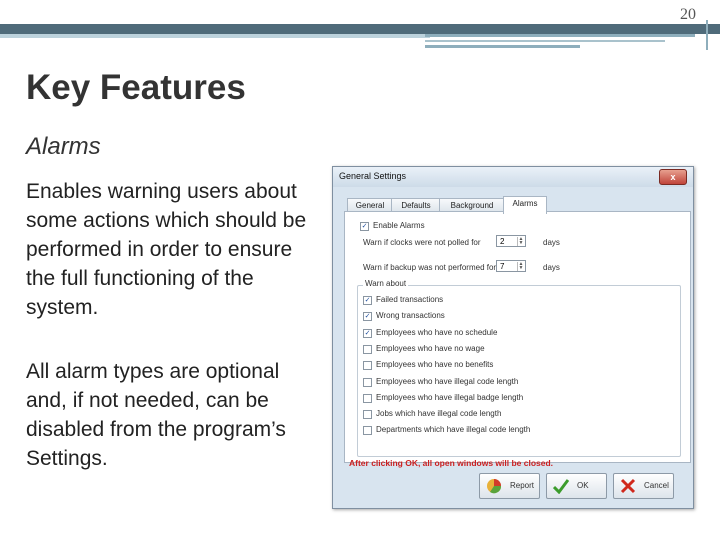 The height and width of the screenshot is (540, 720). Describe the element at coordinates (364, 226) in the screenshot. I see `enable-alarms-checkbox: ✓` at that location.